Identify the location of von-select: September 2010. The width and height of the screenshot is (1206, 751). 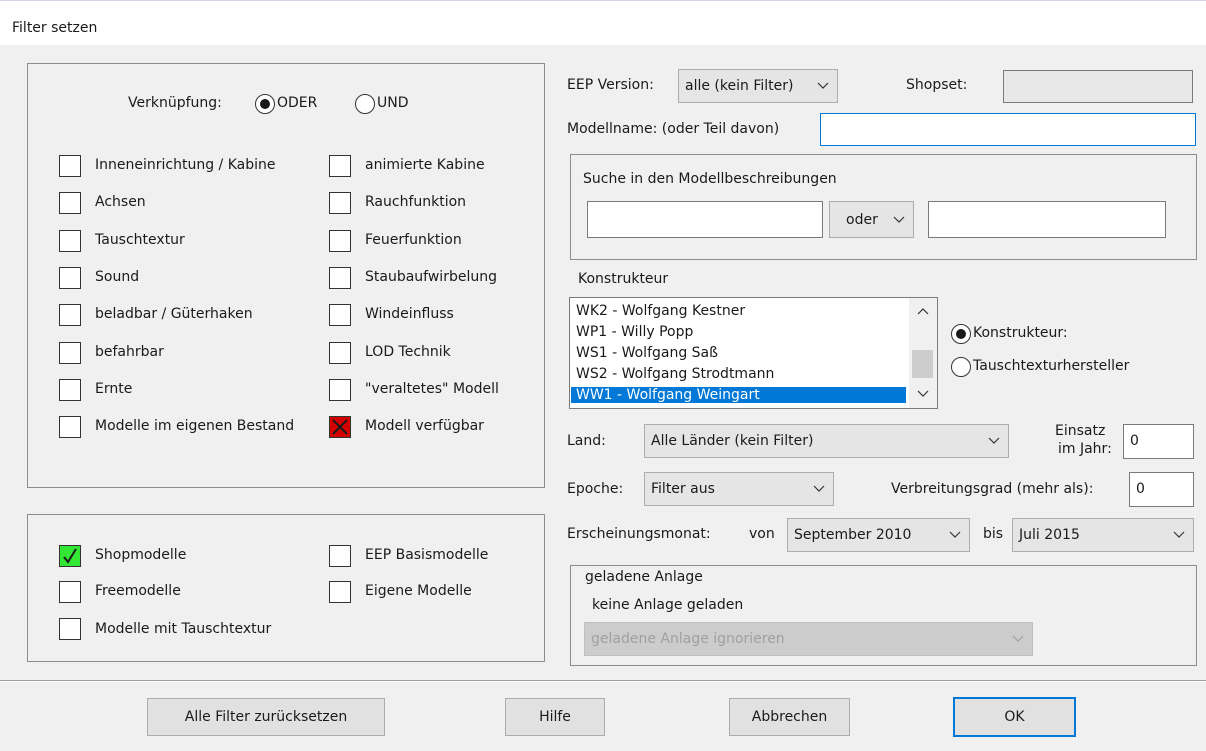
(878, 535).